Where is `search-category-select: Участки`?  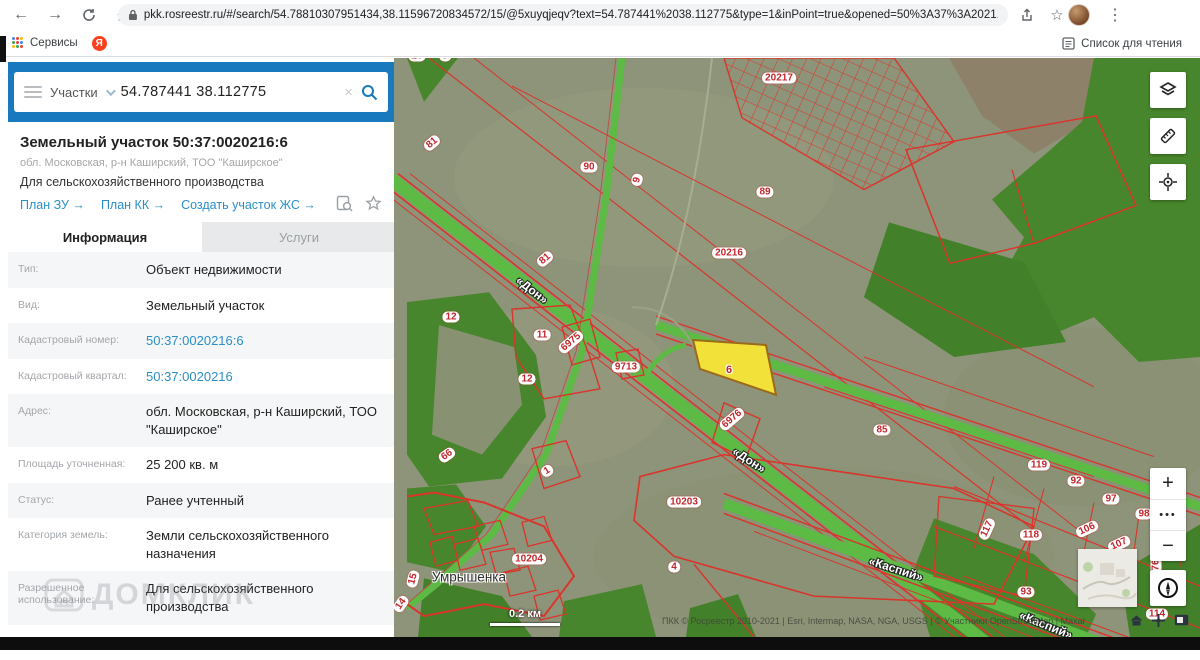
search-category-select: Участки is located at coordinates (83, 92).